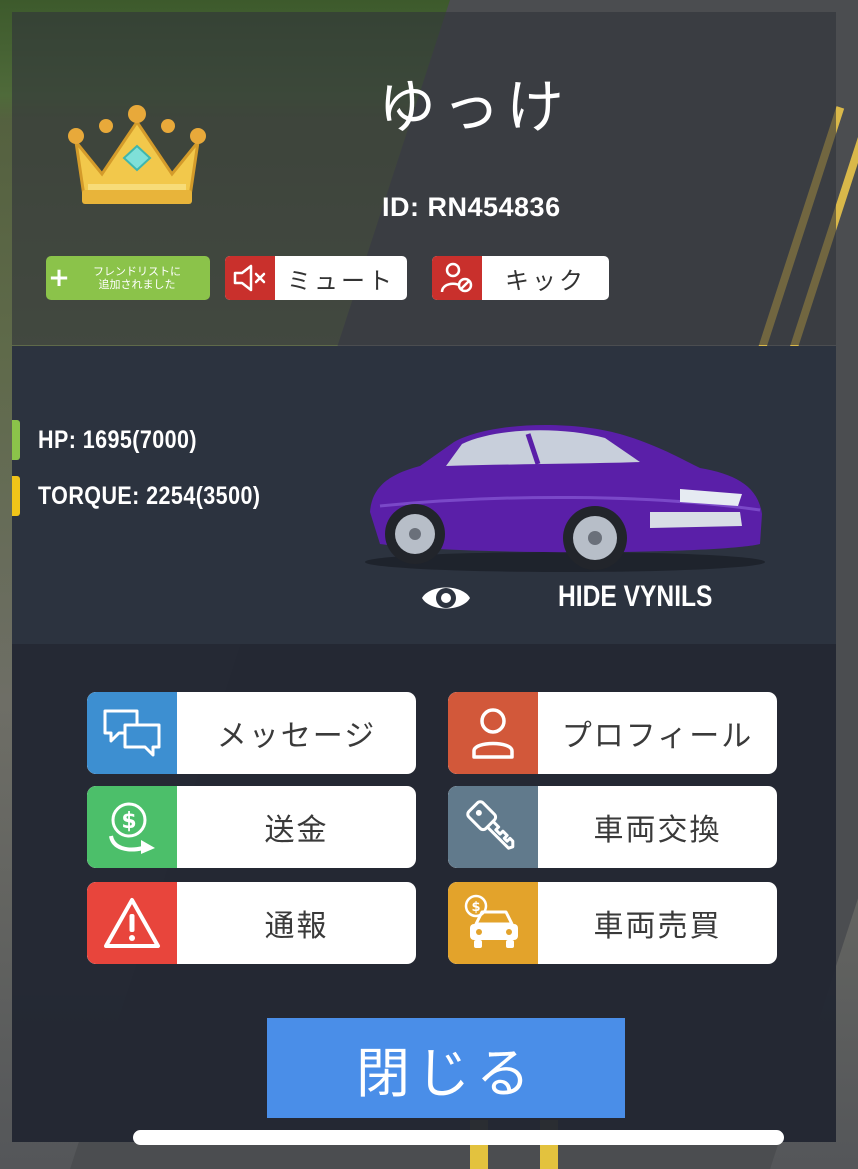 This screenshot has width=858, height=1169. I want to click on hp-text: HP: 1695(7000), so click(118, 439).